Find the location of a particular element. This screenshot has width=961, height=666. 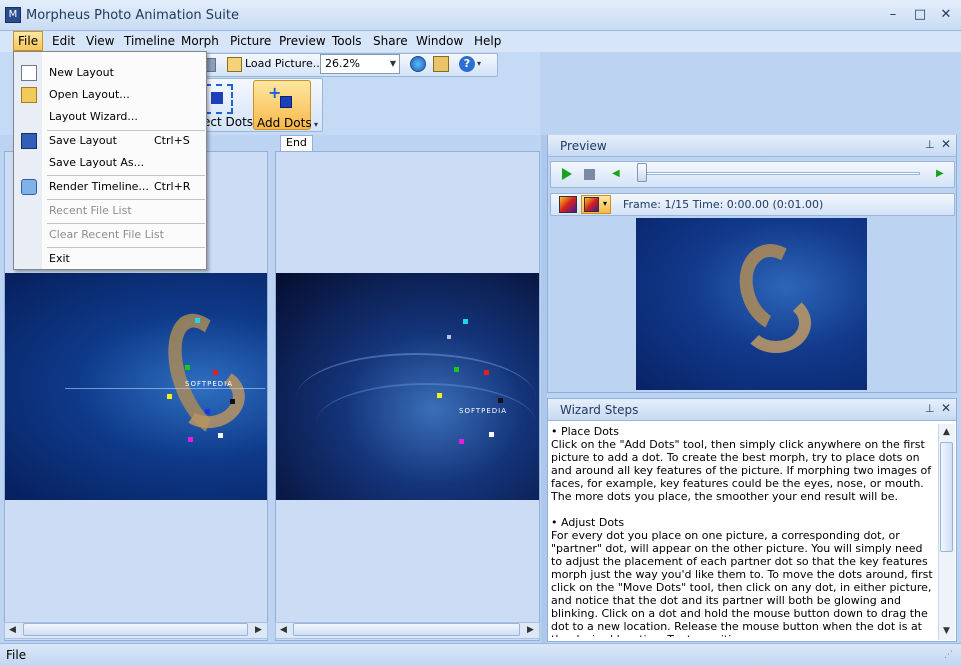

shortcut-save: Ctrl+S is located at coordinates (172, 140).